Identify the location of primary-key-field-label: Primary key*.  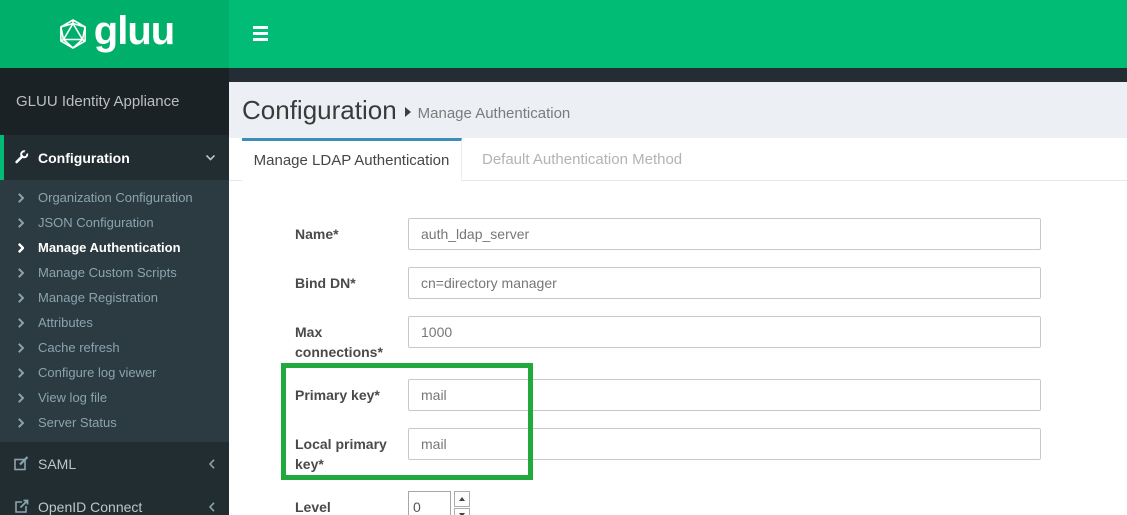
(337, 395).